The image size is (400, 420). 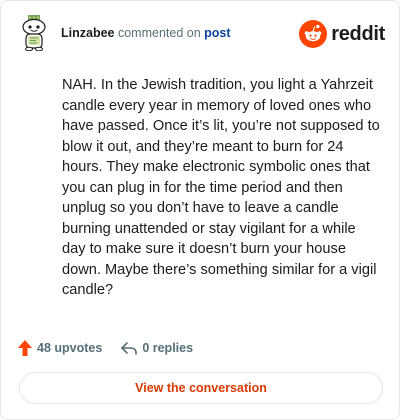 I want to click on comment-header: Linzabee commented on post reddit, so click(x=201, y=35).